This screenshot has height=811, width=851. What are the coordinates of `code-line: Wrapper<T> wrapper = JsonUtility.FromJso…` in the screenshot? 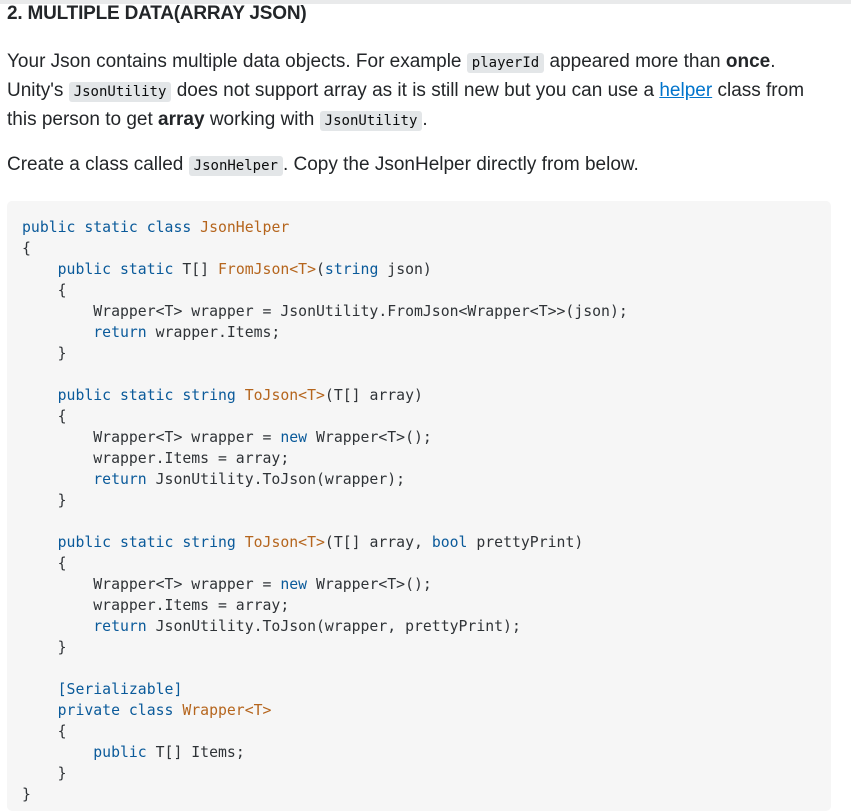 It's located at (325, 311).